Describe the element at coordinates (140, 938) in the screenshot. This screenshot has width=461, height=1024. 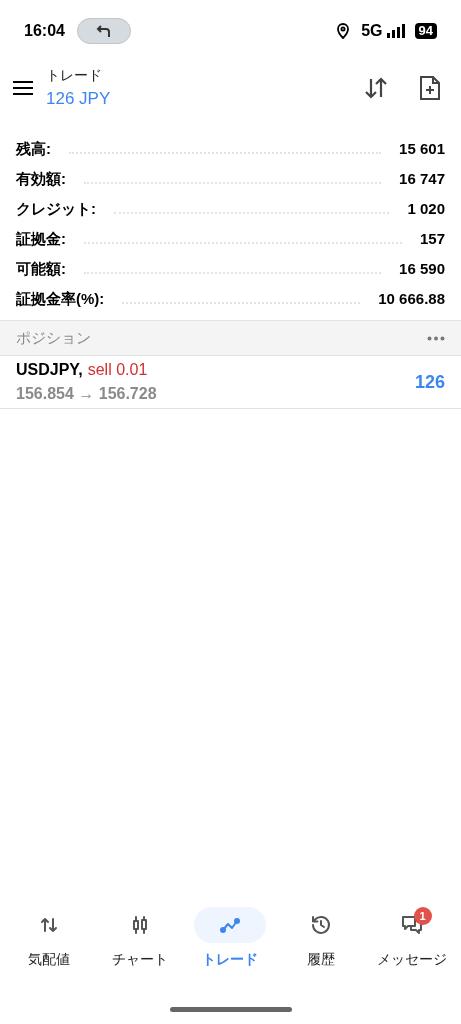
I see `nav-tab: チャート` at that location.